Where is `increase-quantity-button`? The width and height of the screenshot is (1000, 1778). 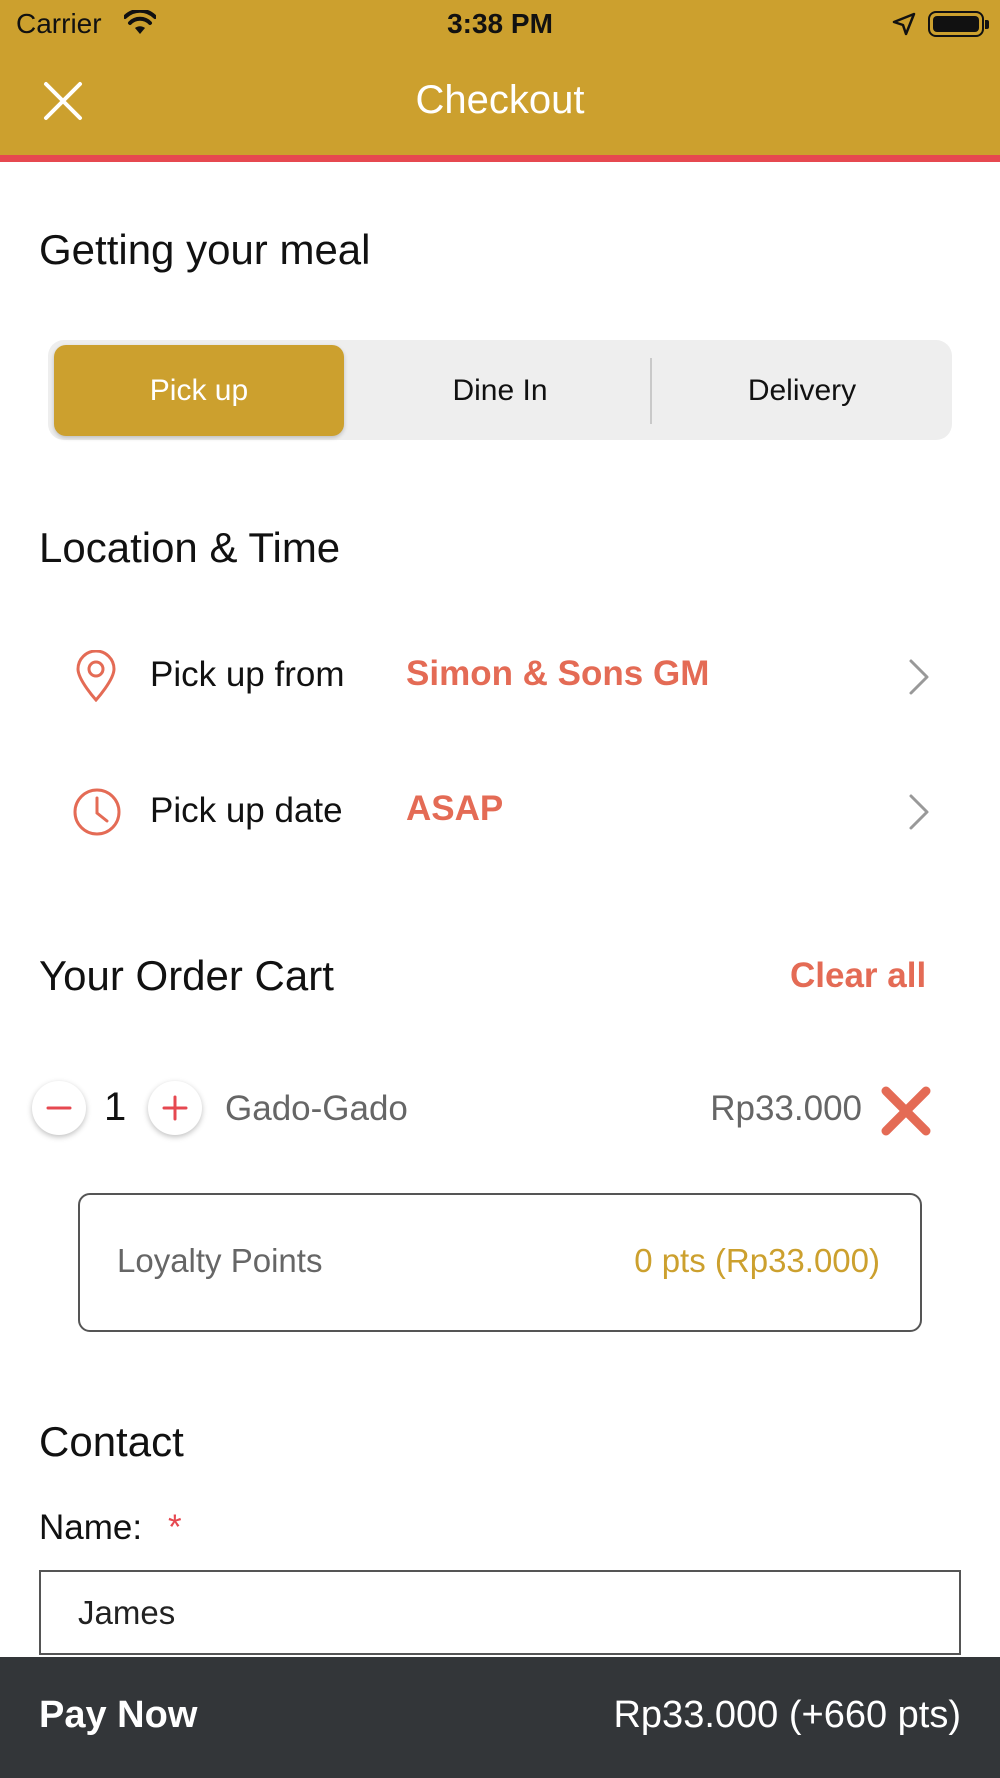 increase-quantity-button is located at coordinates (175, 1108).